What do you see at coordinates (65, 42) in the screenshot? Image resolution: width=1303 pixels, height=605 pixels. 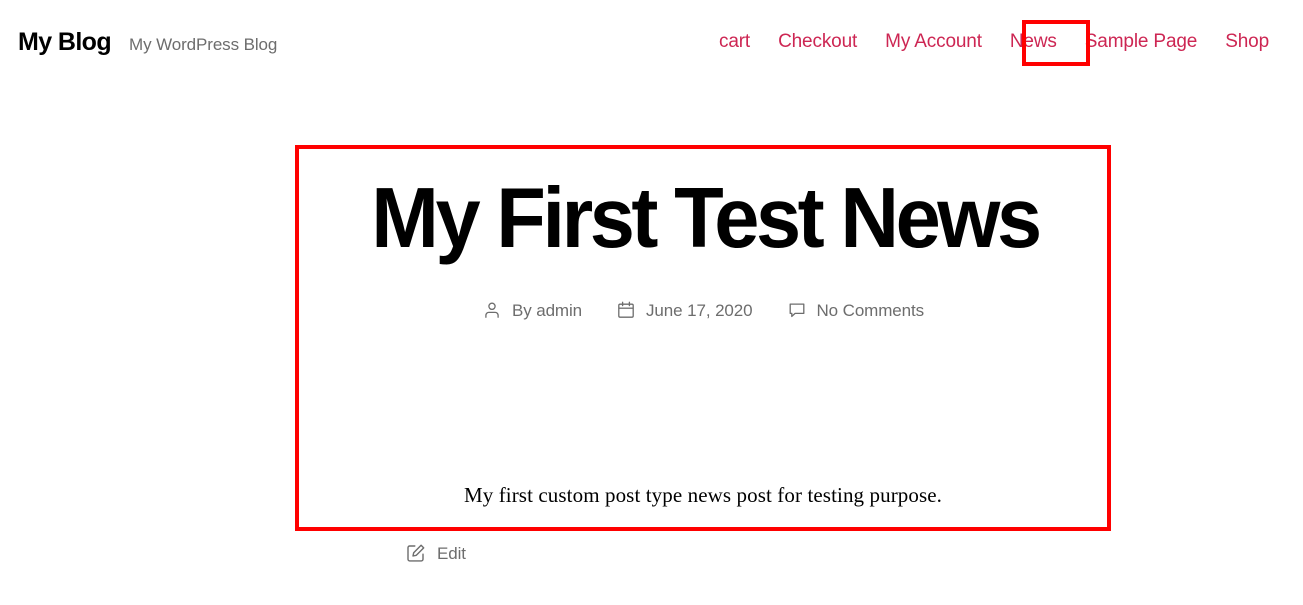 I see `site-title-link: My Blog` at bounding box center [65, 42].